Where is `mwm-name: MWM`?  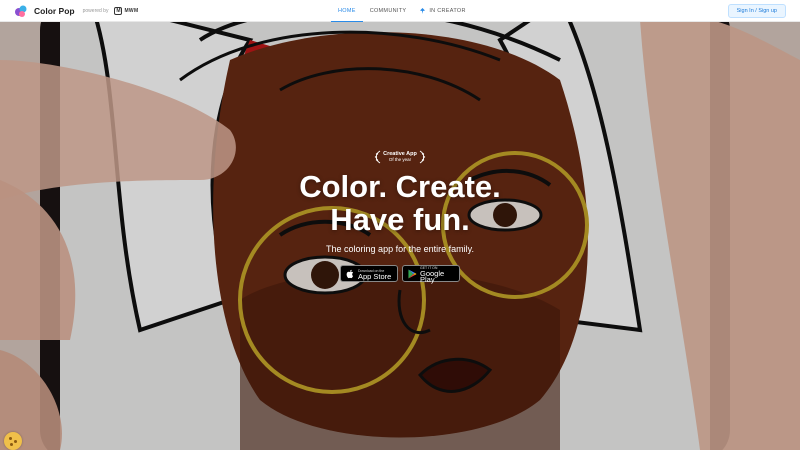 mwm-name: MWM is located at coordinates (131, 10).